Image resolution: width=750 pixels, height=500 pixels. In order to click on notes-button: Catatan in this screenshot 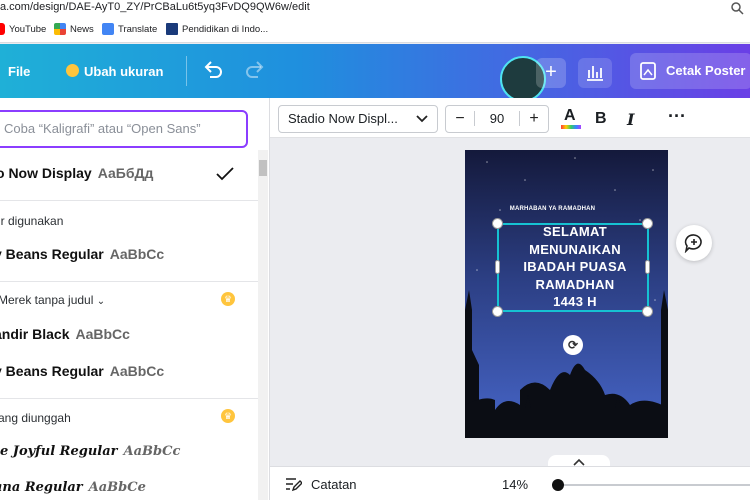, I will do `click(334, 484)`.